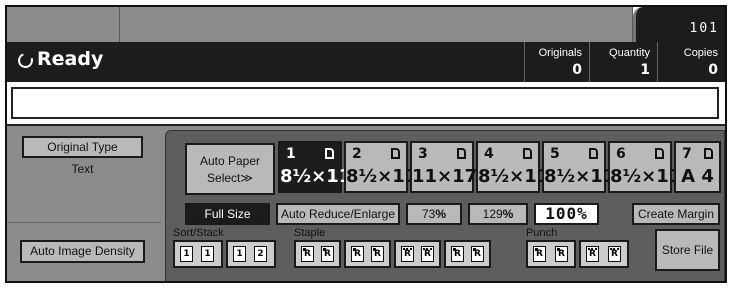 Image resolution: width=734 pixels, height=293 pixels. I want to click on status-text: Ready, so click(70, 59).